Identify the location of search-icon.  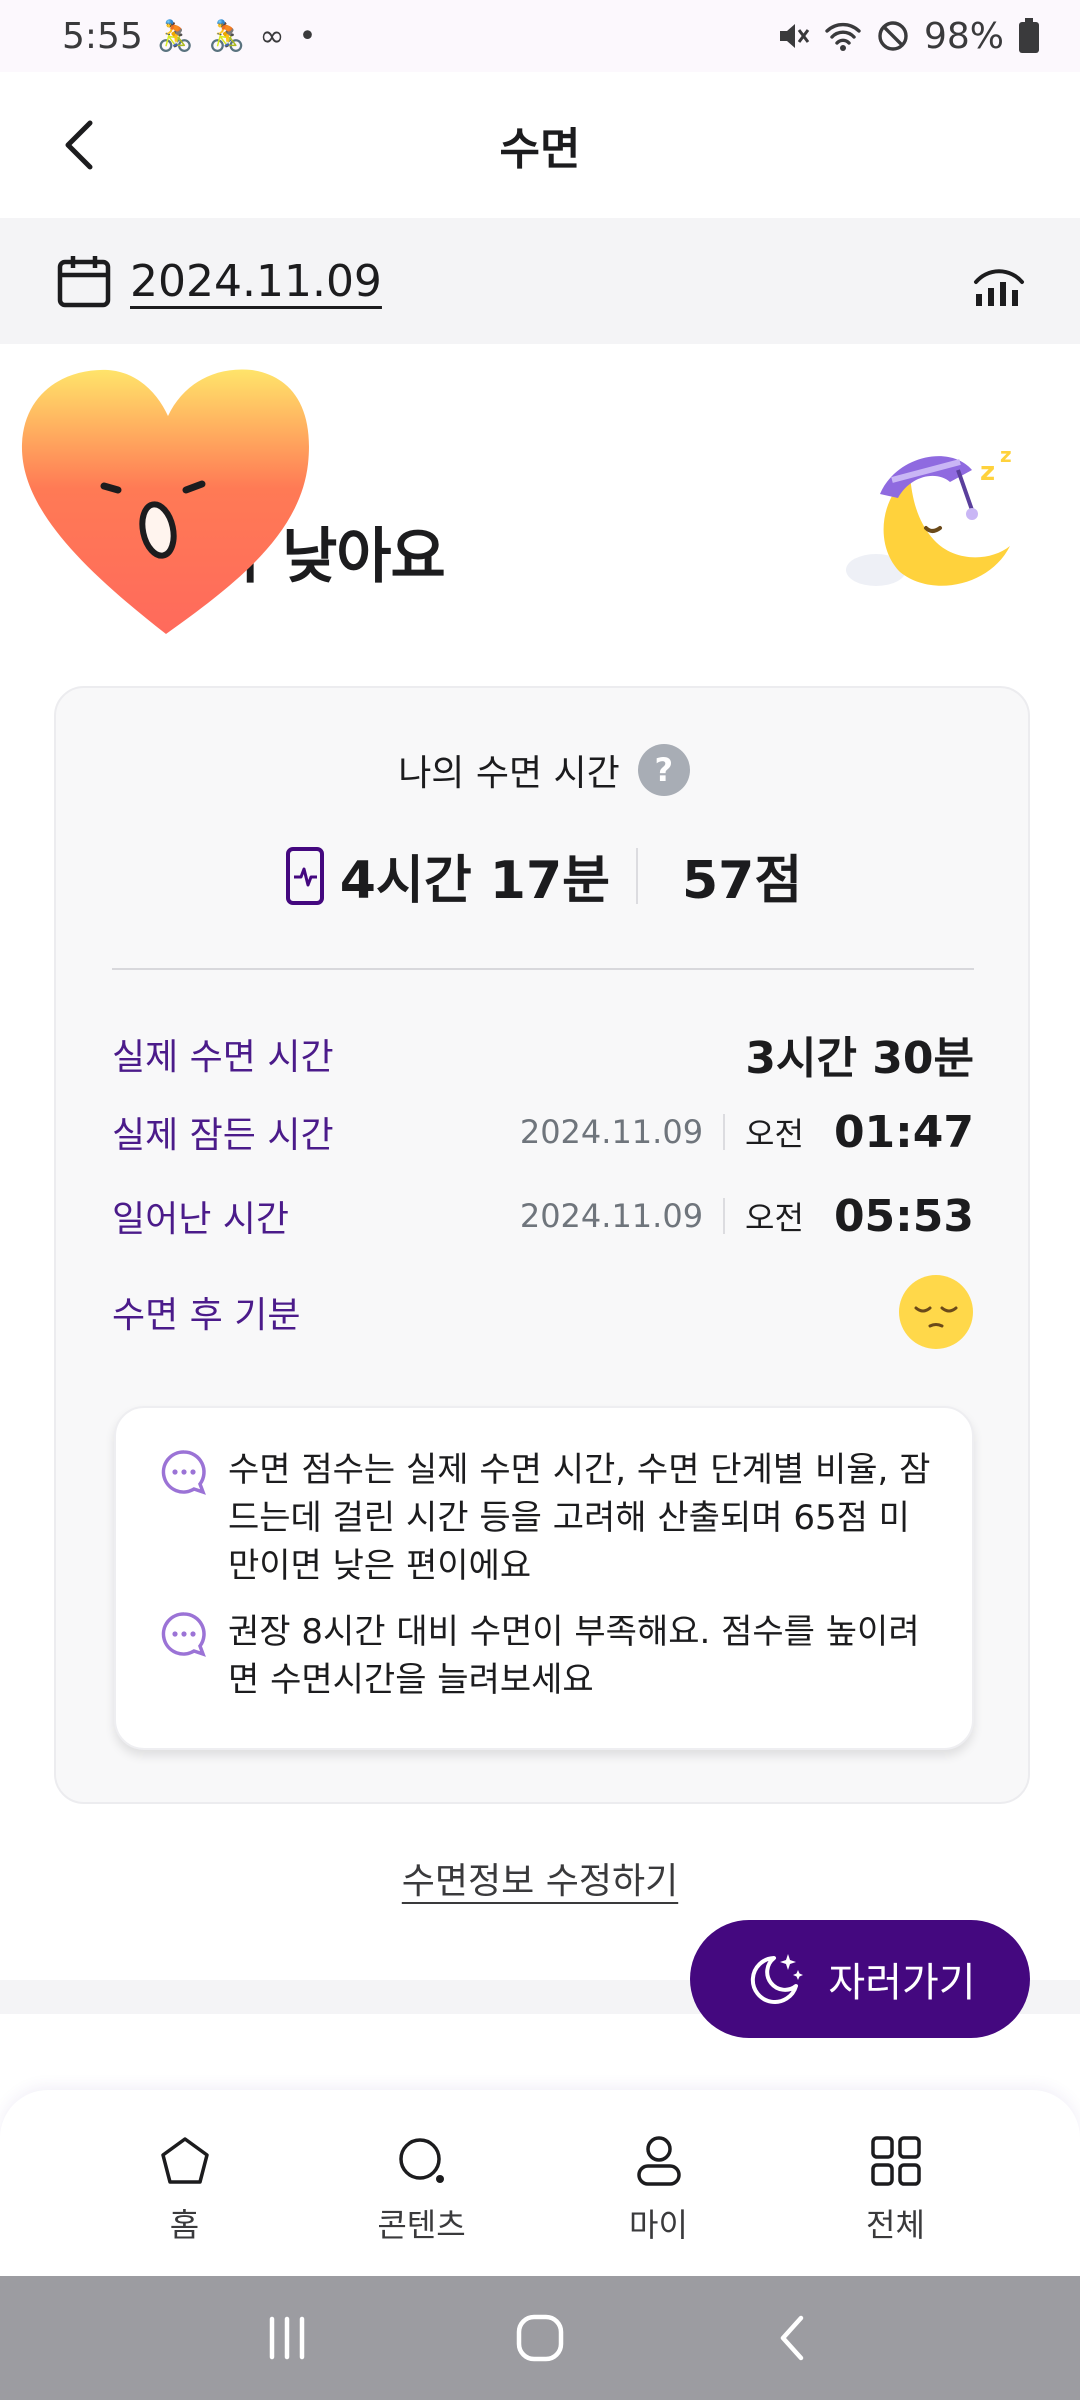
(421, 2160).